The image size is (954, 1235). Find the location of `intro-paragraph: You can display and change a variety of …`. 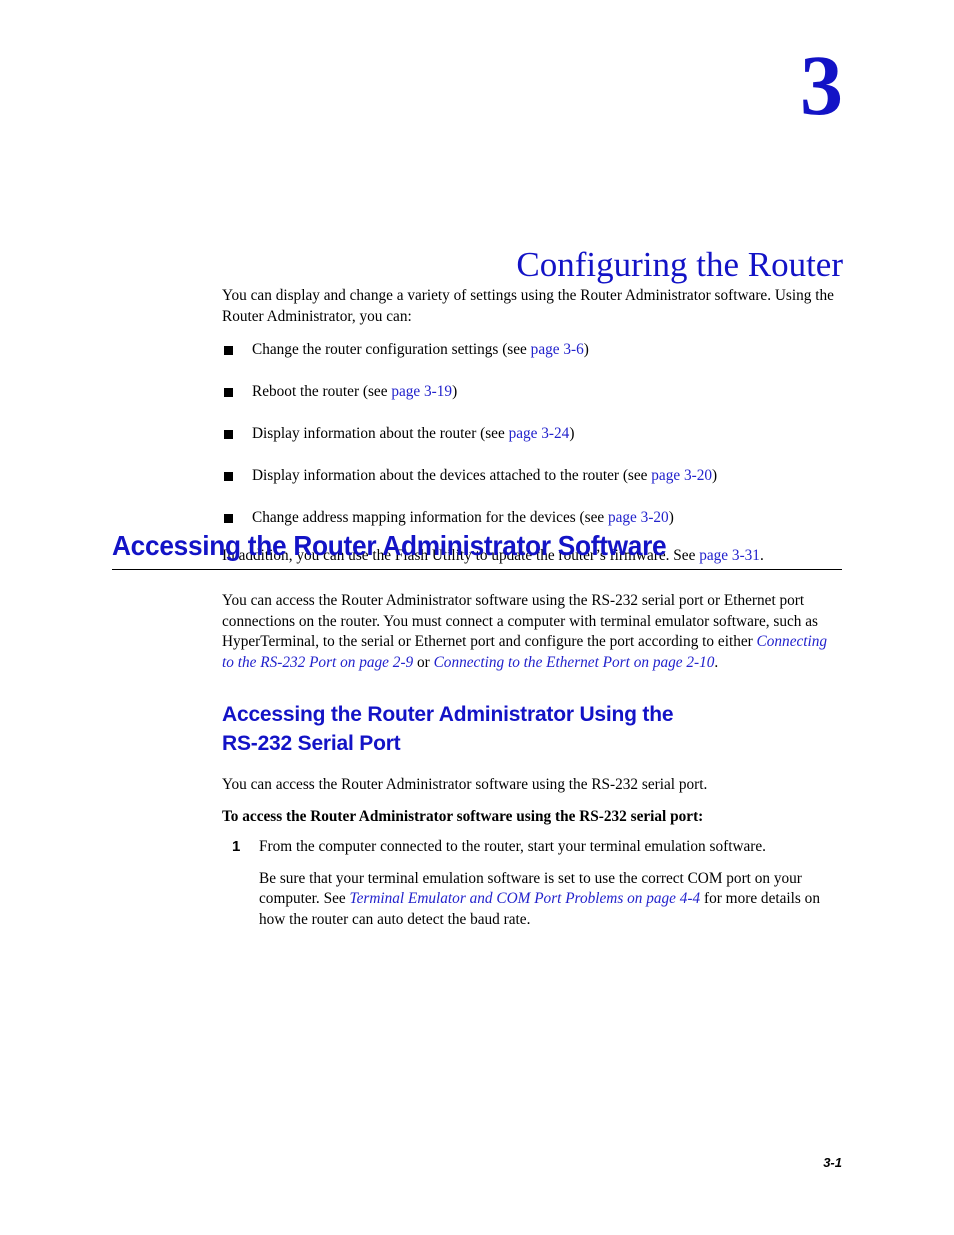

intro-paragraph: You can display and change a variety of … is located at coordinates (528, 306).